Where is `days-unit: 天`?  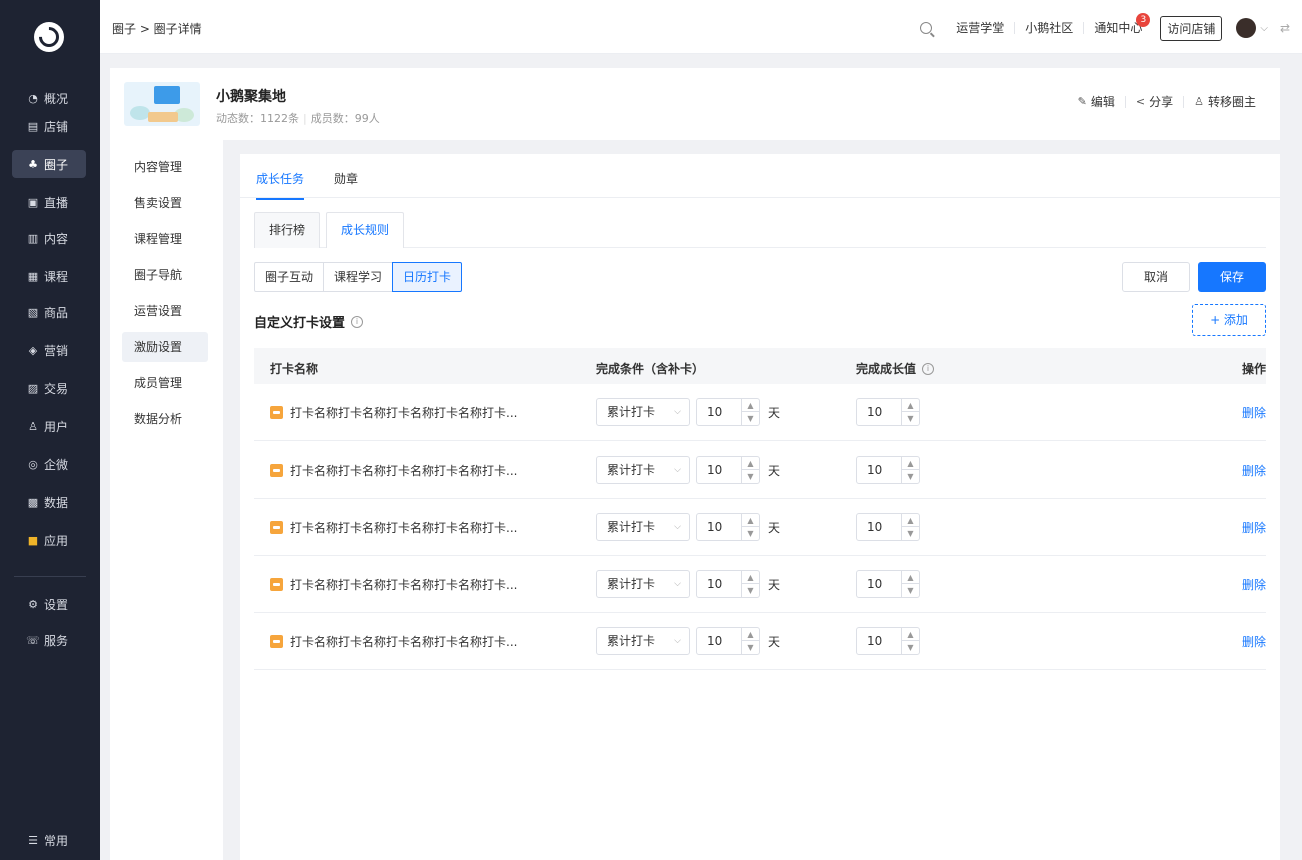 days-unit: 天 is located at coordinates (774, 528).